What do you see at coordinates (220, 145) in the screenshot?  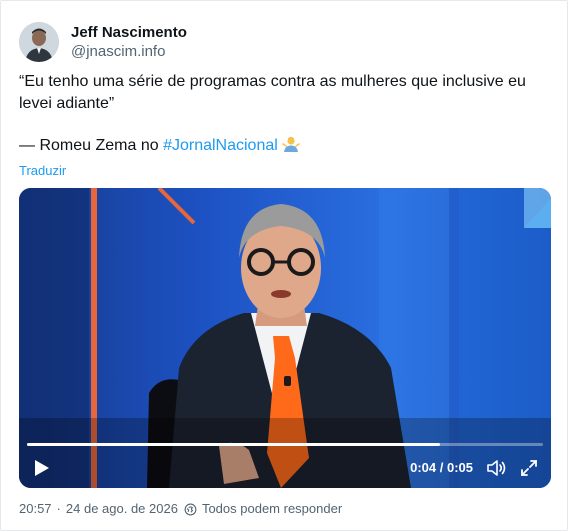 I see `hashtag-link: #JornalNacional` at bounding box center [220, 145].